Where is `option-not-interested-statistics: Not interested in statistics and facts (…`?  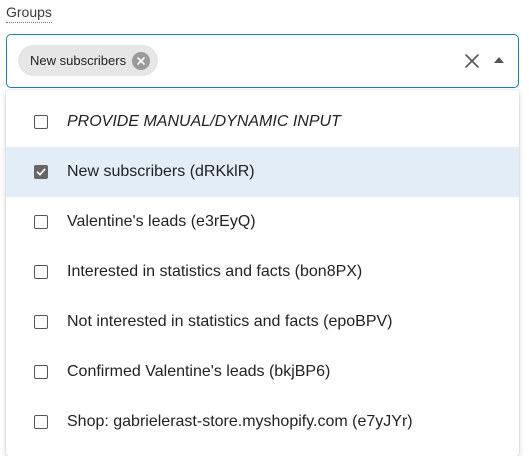 option-not-interested-statistics: Not interested in statistics and facts (… is located at coordinates (262, 322).